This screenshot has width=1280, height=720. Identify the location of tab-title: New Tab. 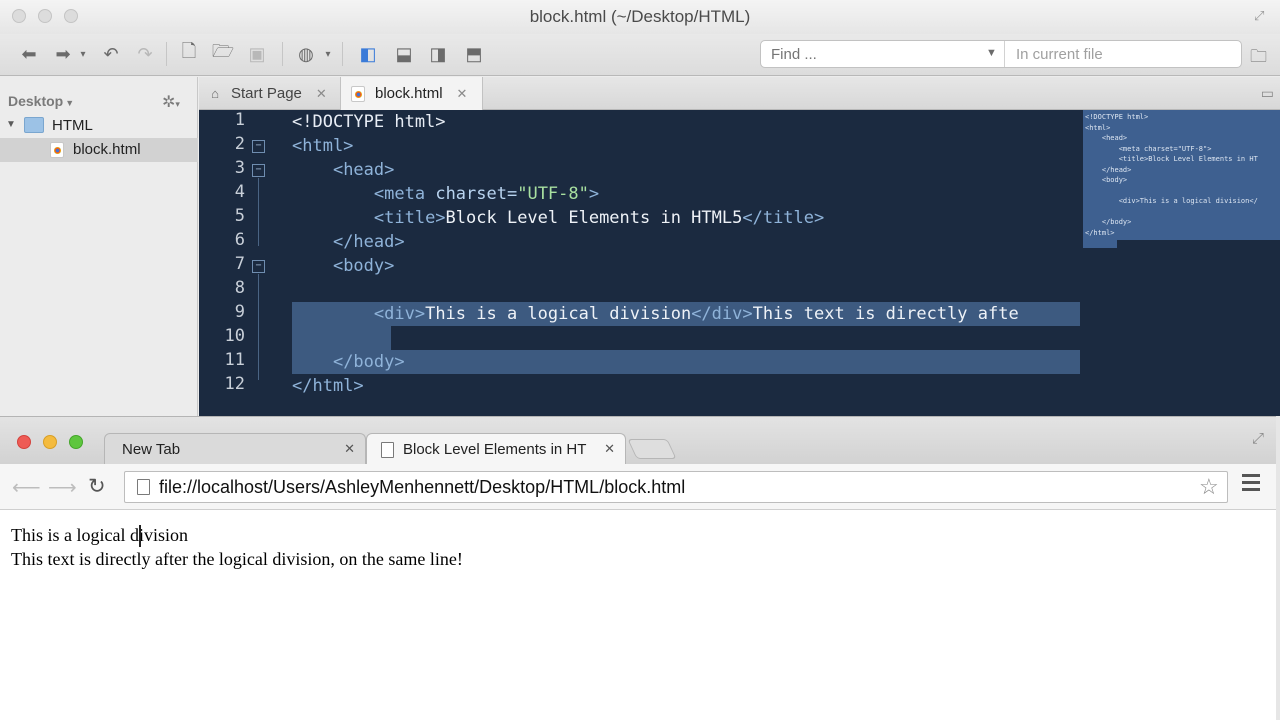
(151, 449).